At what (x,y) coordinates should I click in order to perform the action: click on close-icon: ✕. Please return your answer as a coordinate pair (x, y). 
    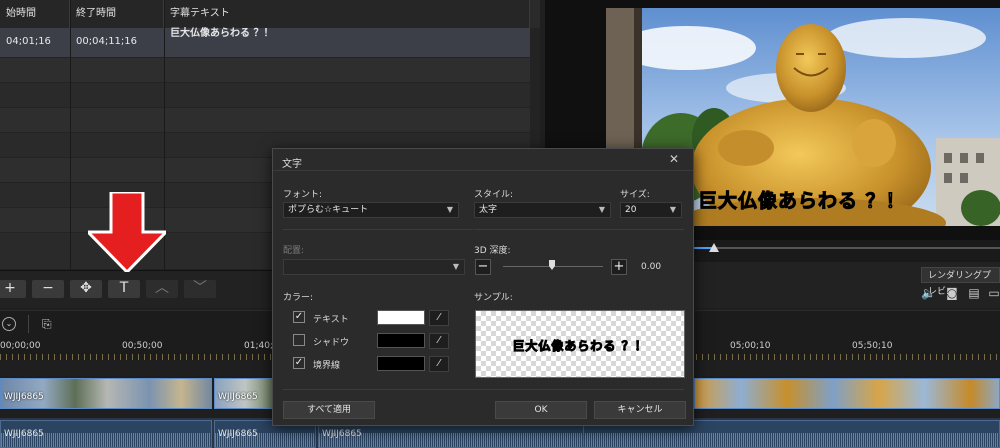
    Looking at the image, I should click on (674, 159).